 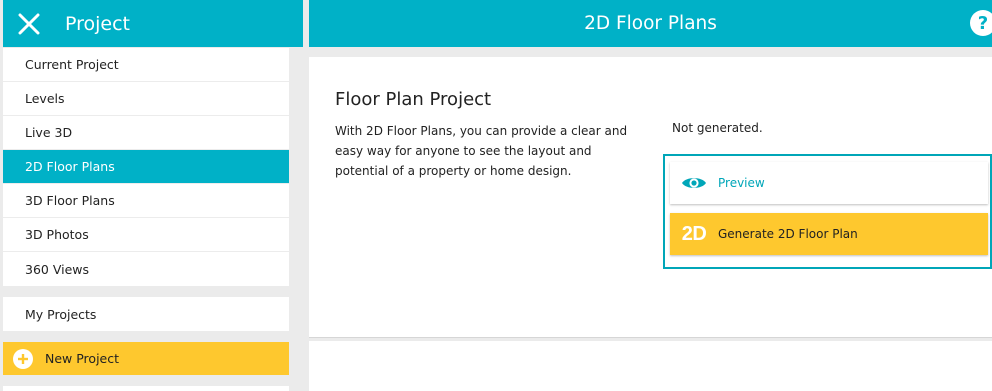 I want to click on lower-panel, so click(x=650, y=366).